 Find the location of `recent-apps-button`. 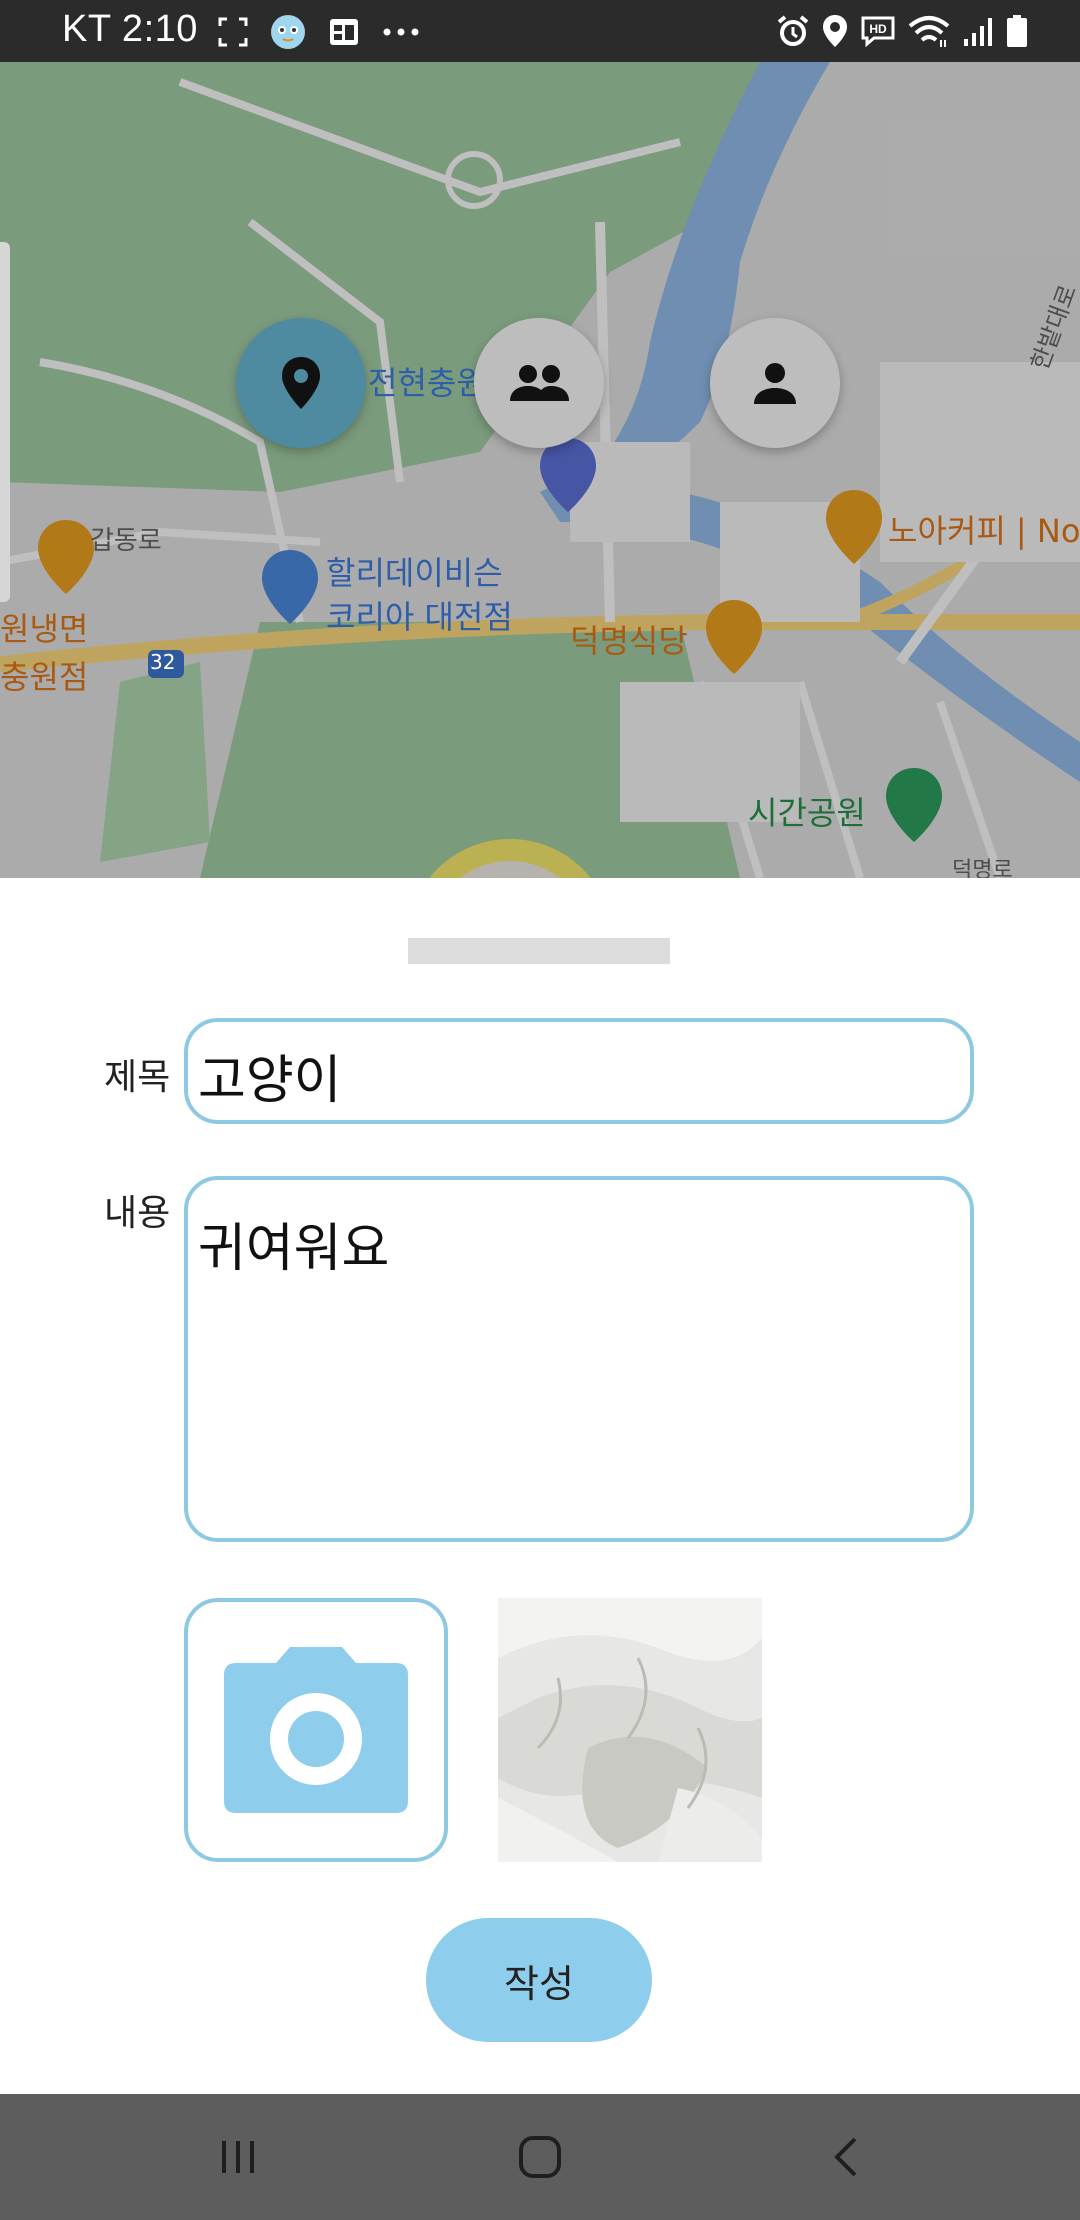

recent-apps-button is located at coordinates (238, 2157).